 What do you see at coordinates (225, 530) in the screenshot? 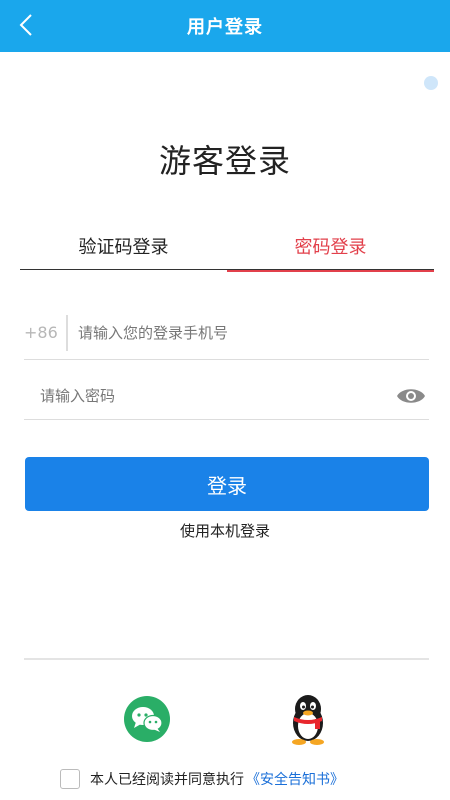
I see `use-local-number-login-link: 使用本机登录` at bounding box center [225, 530].